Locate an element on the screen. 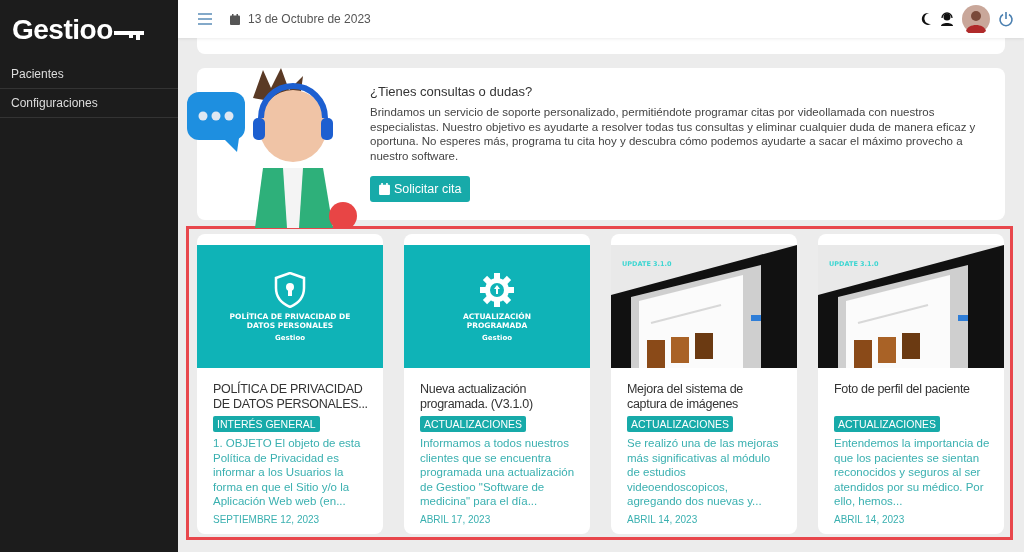  power-icon is located at coordinates (1006, 19).